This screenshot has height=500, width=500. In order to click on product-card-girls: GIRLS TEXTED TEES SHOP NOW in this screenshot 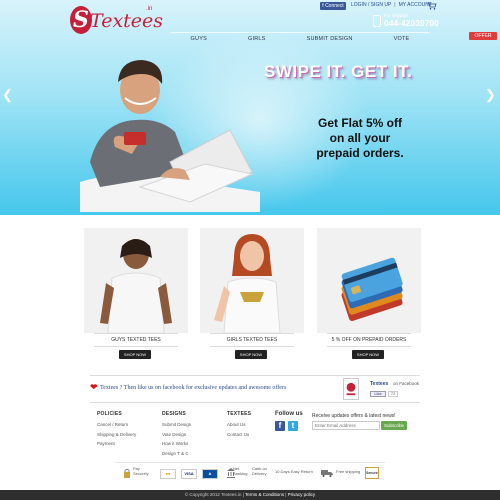, I will do `click(252, 295)`.